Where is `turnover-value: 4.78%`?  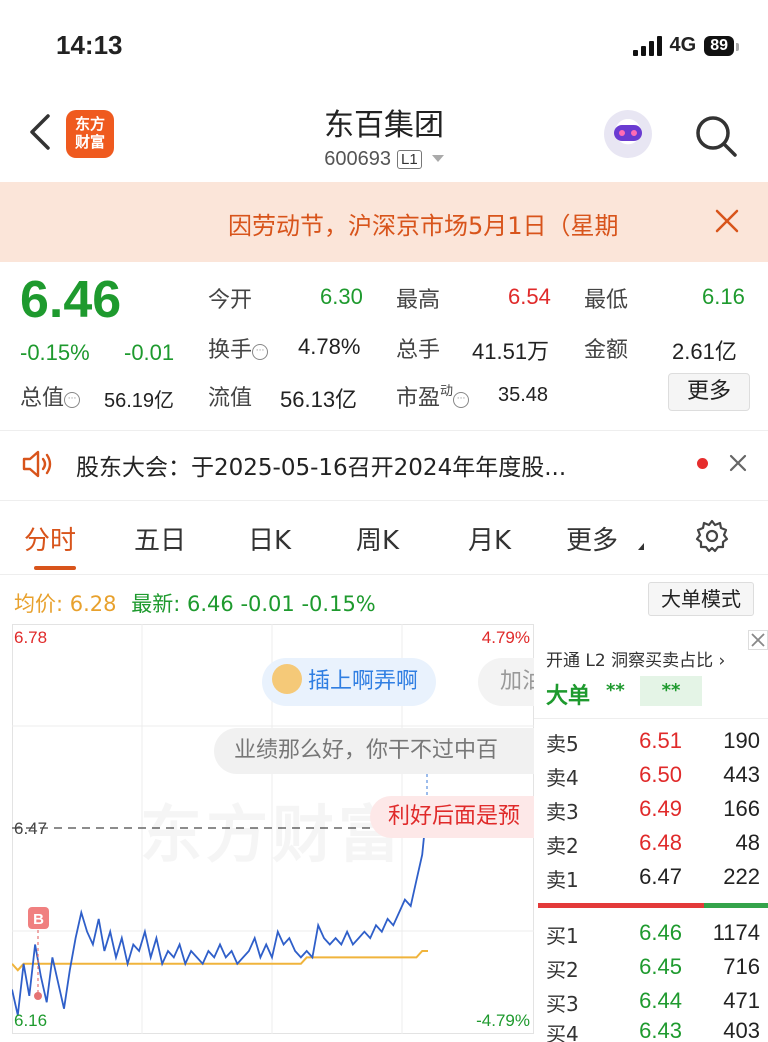 turnover-value: 4.78% is located at coordinates (329, 346).